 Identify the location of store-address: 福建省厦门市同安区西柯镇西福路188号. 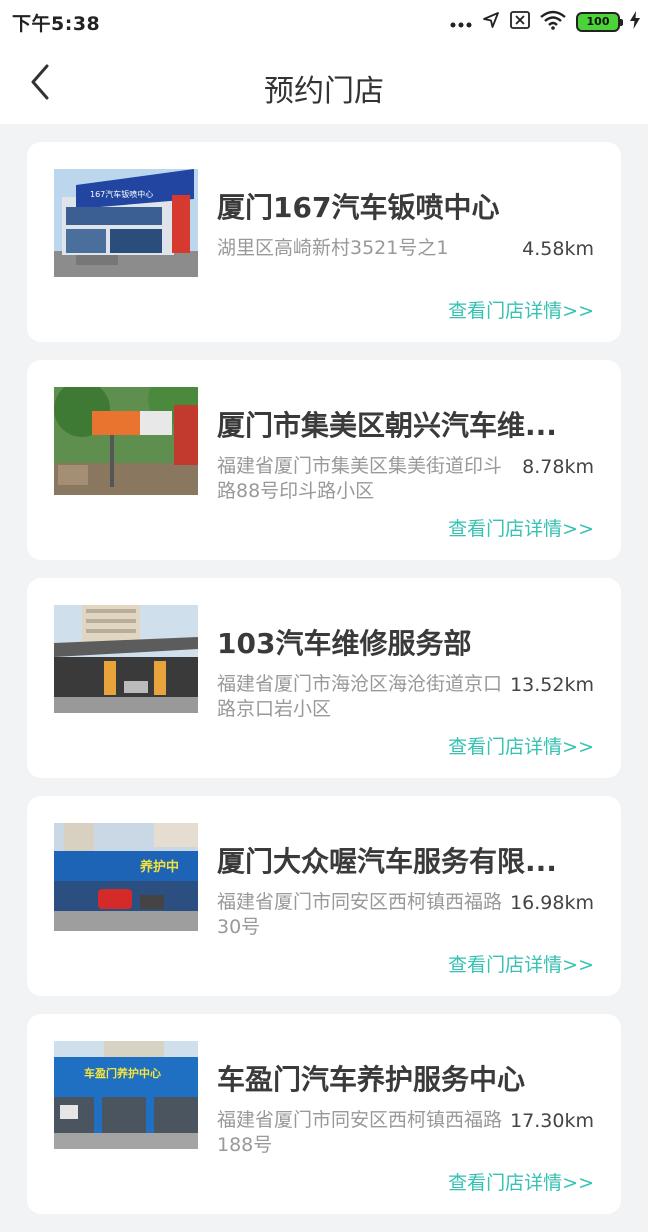
(360, 1132).